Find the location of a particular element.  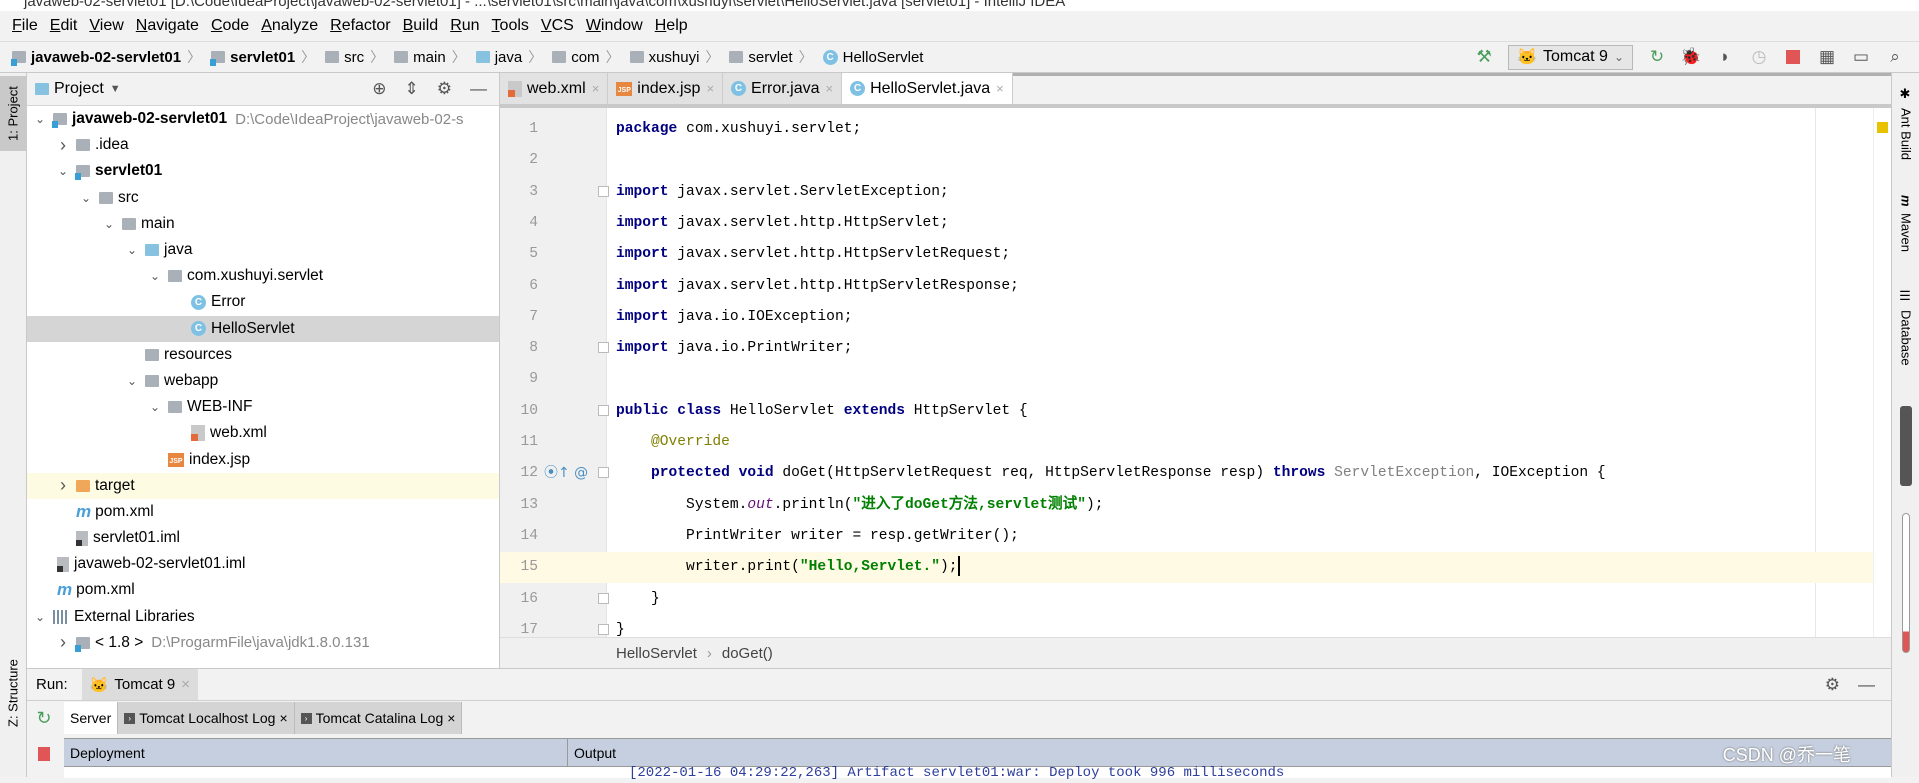

database-tool-tab: ☰ Database is located at coordinates (1905, 327).